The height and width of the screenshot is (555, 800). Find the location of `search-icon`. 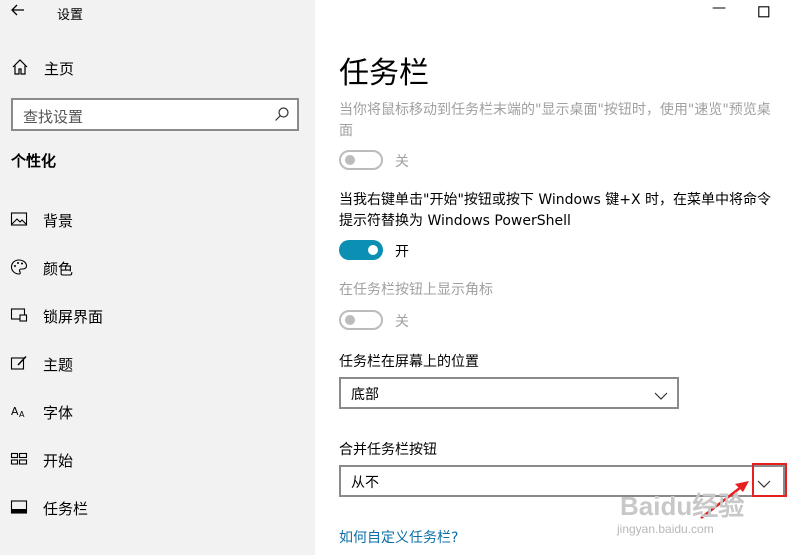

search-icon is located at coordinates (282, 114).